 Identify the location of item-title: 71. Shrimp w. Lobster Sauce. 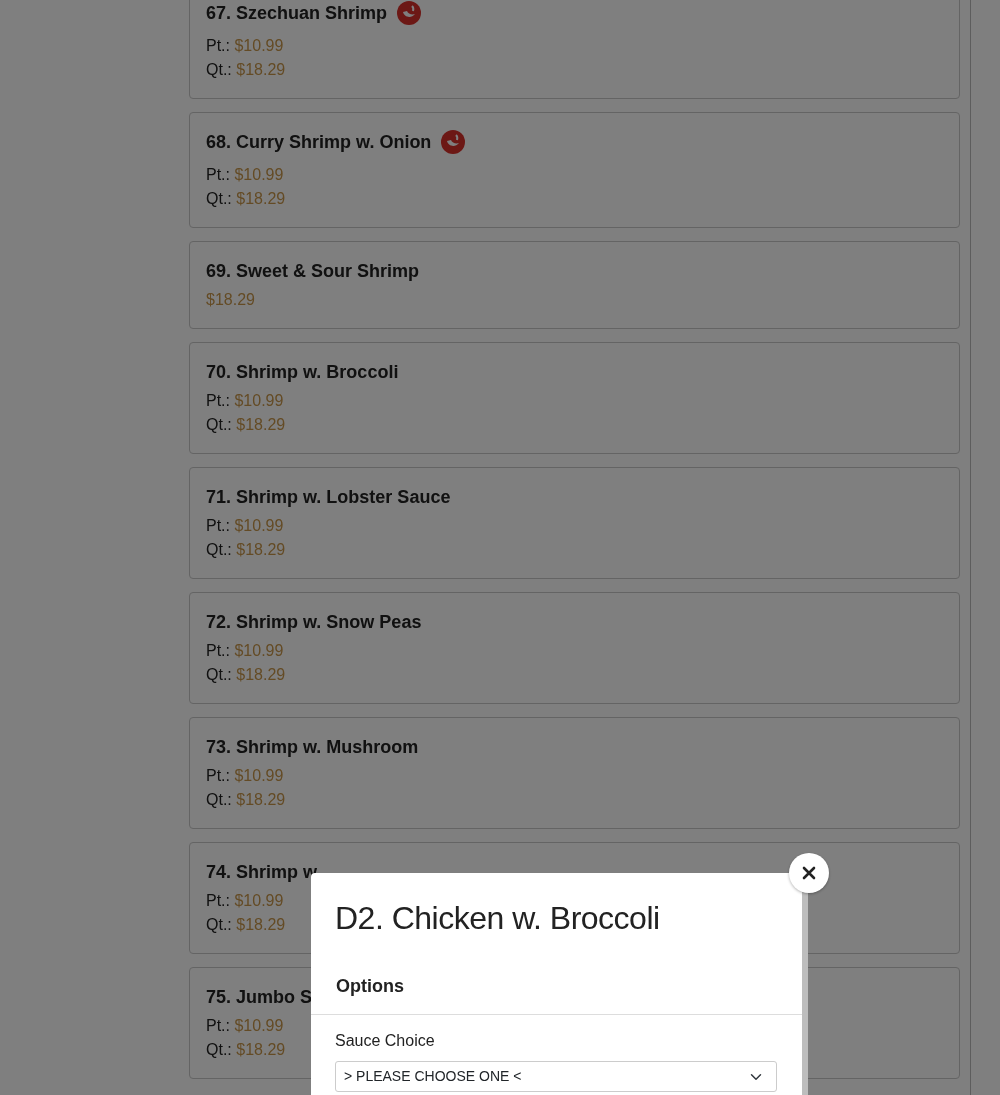
(328, 497).